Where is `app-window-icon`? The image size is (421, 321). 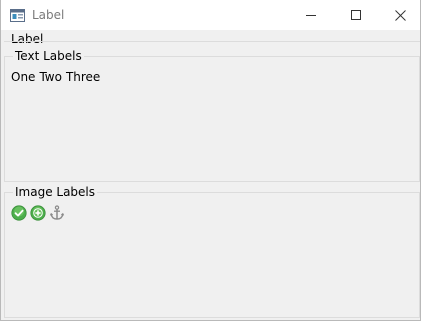
app-window-icon is located at coordinates (17, 15).